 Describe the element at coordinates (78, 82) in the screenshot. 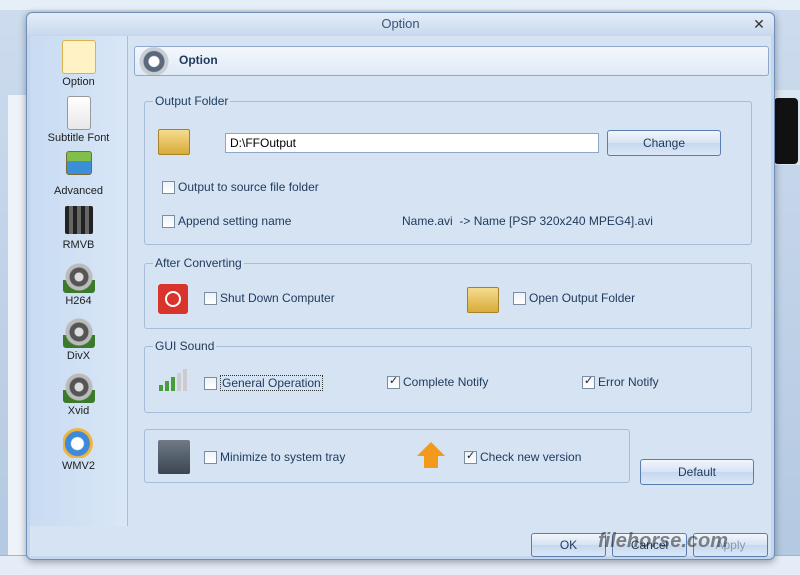

I see `sidebar-item-label: Option` at that location.